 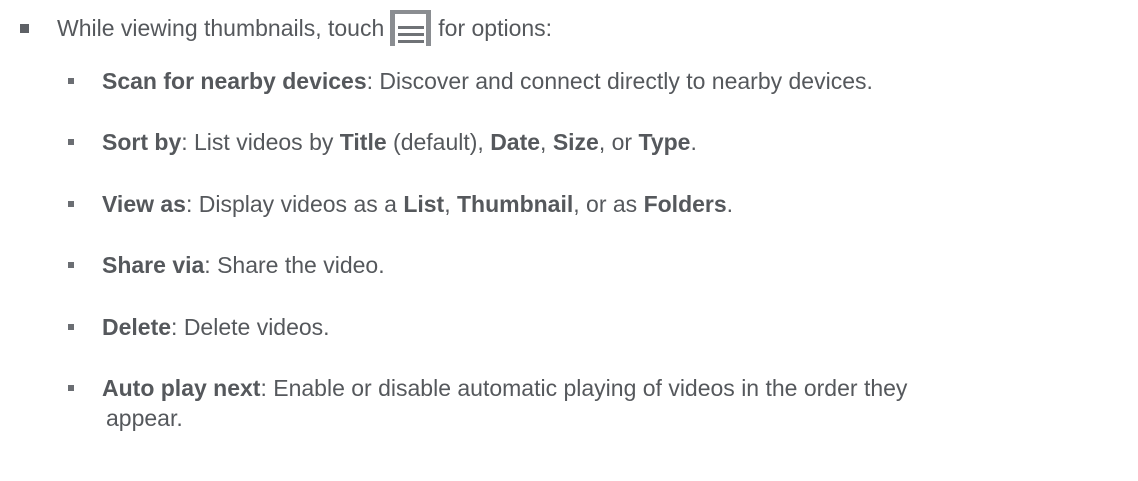 What do you see at coordinates (424, 204) in the screenshot?
I see `option-value-list: List` at bounding box center [424, 204].